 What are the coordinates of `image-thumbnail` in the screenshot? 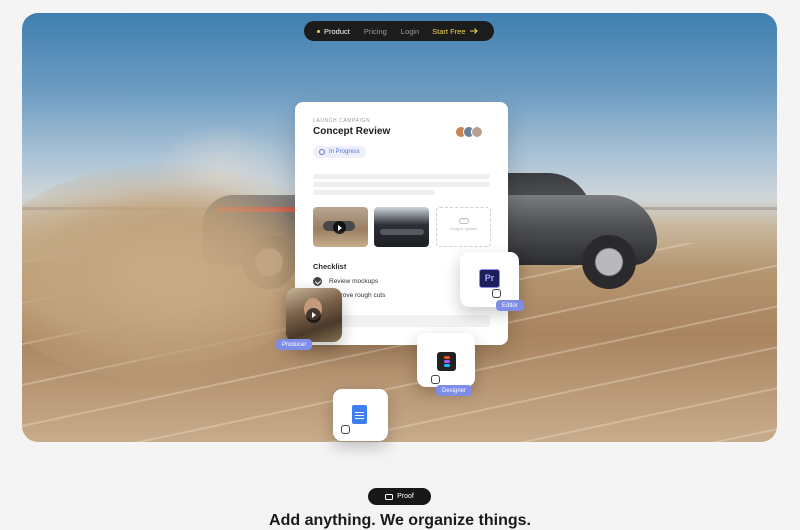 It's located at (401, 227).